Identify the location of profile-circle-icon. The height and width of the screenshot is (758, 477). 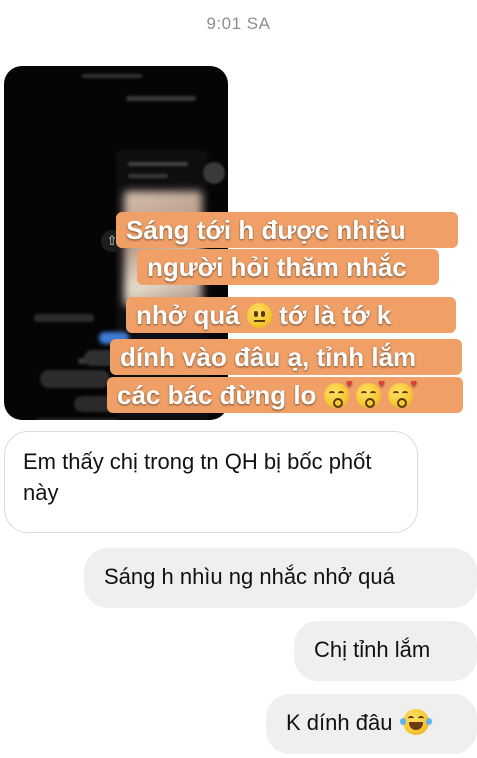
(214, 173).